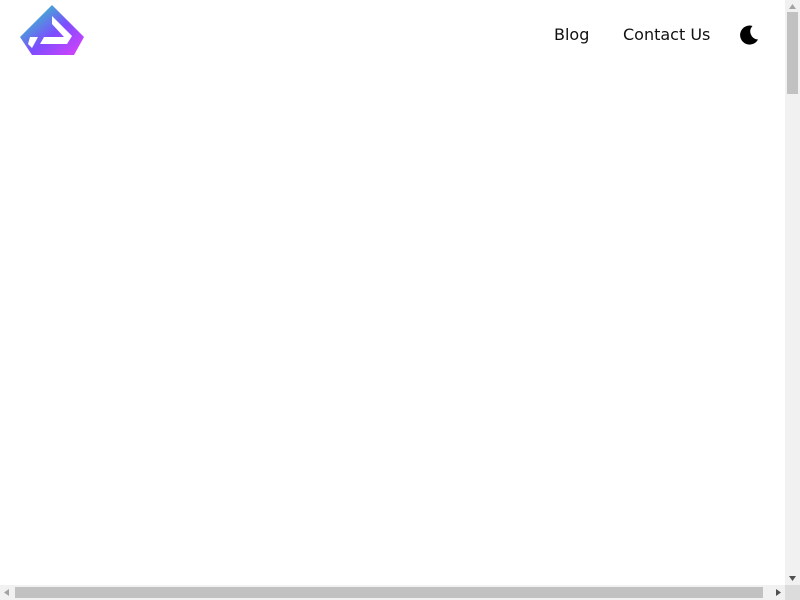 Image resolution: width=800 pixels, height=600 pixels. I want to click on scroll-right-arrow-icon, so click(778, 592).